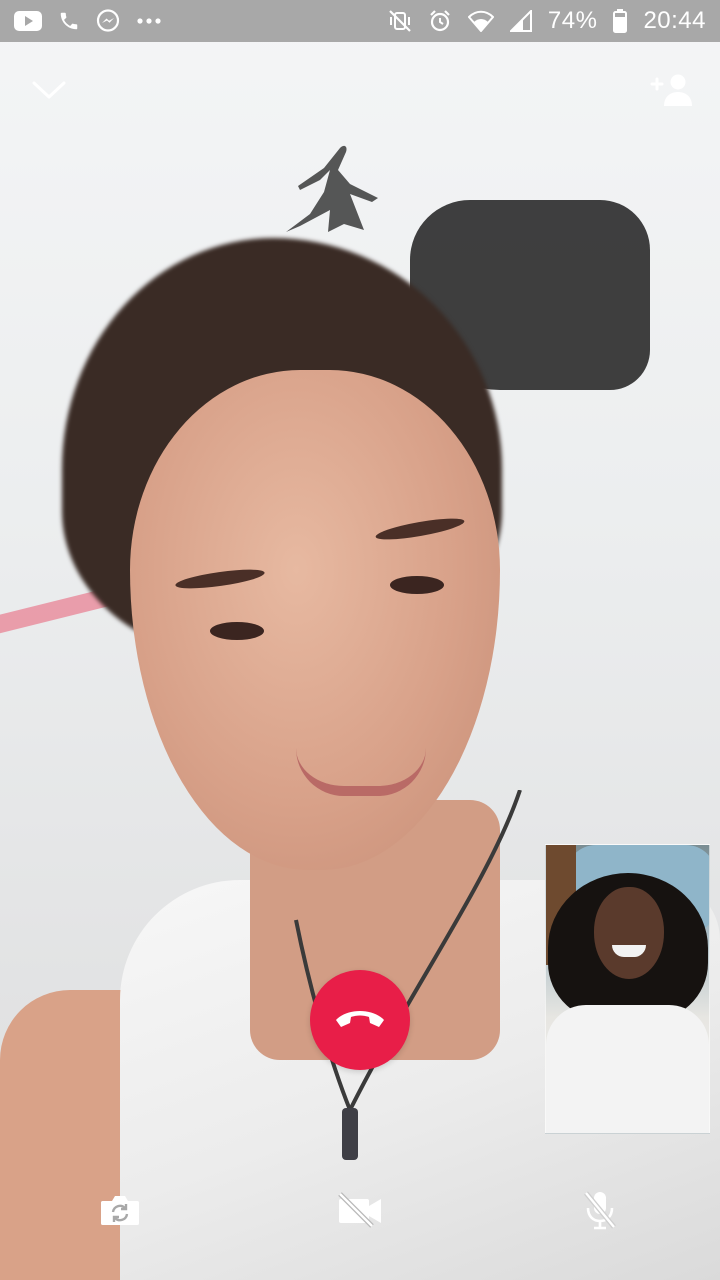 The width and height of the screenshot is (720, 1280). What do you see at coordinates (400, 21) in the screenshot?
I see `vibrate-mute-icon` at bounding box center [400, 21].